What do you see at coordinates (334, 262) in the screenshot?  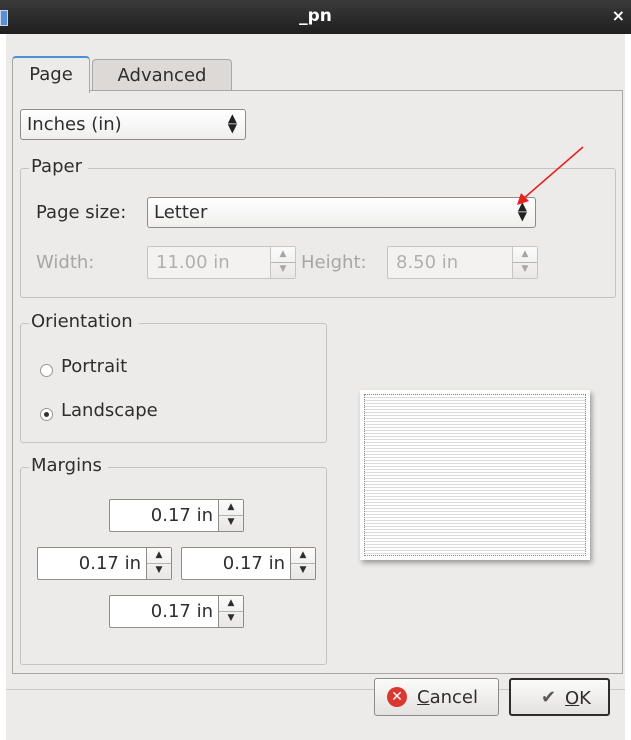 I see `height-label: Height:` at bounding box center [334, 262].